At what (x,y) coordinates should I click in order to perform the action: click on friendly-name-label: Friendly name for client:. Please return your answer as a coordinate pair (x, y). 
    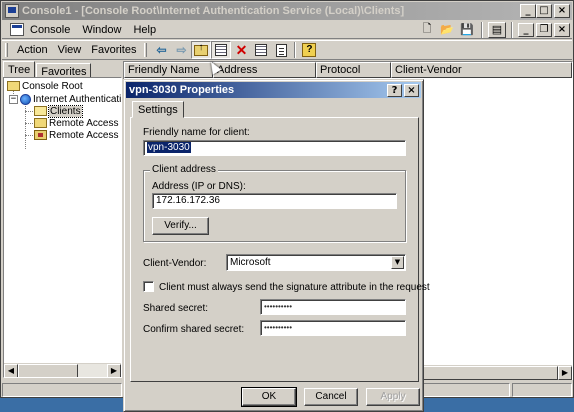
    Looking at the image, I should click on (196, 132).